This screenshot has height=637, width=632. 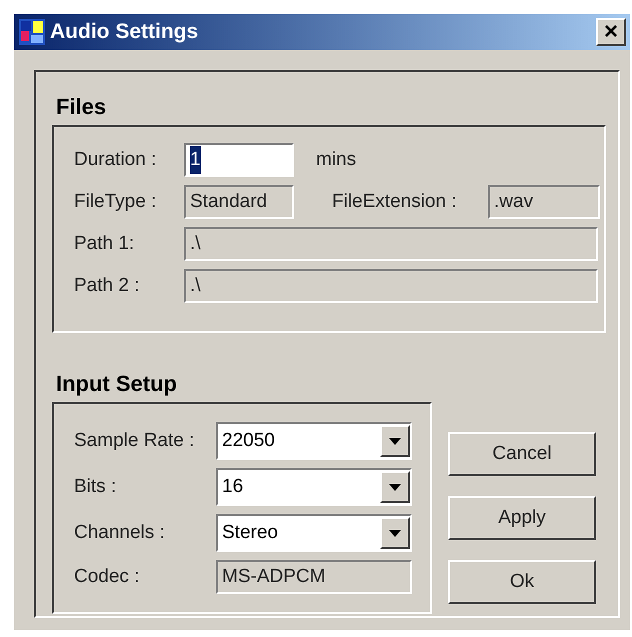 I want to click on unit-label: mins, so click(x=336, y=160).